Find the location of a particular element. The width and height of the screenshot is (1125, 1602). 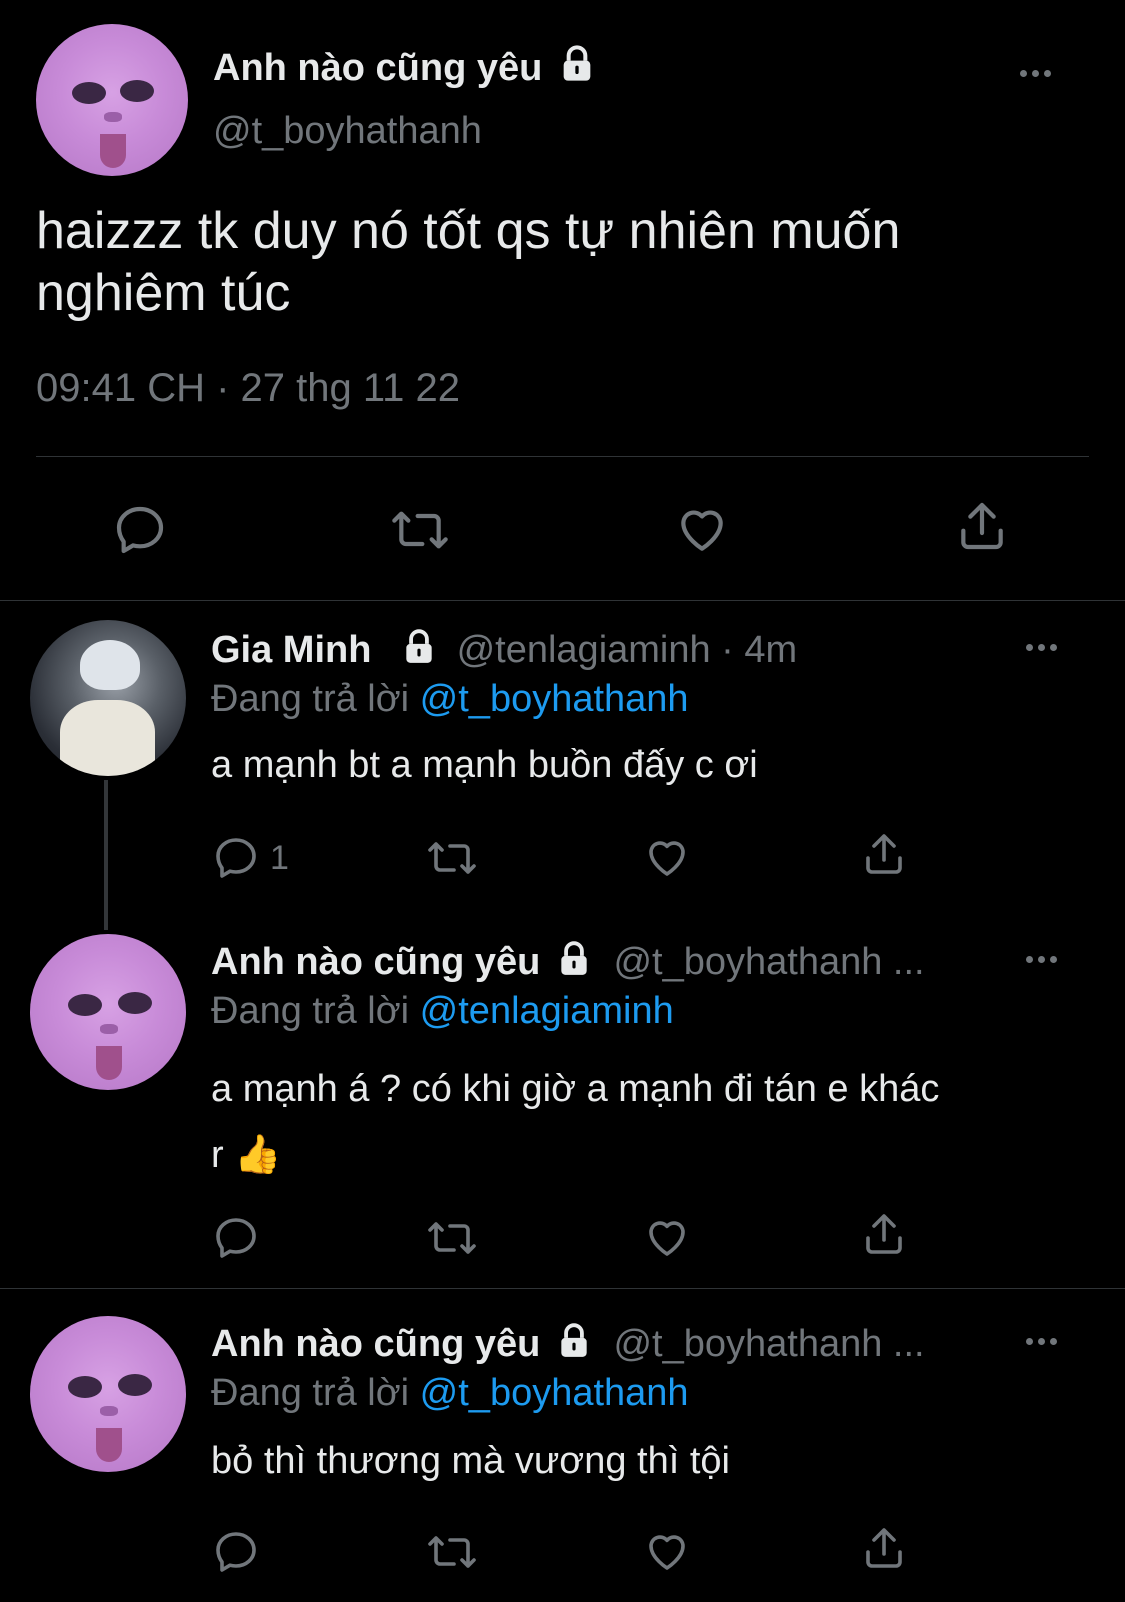

replying-to: Đang trả lời @tenlagiaminh is located at coordinates (442, 1011).